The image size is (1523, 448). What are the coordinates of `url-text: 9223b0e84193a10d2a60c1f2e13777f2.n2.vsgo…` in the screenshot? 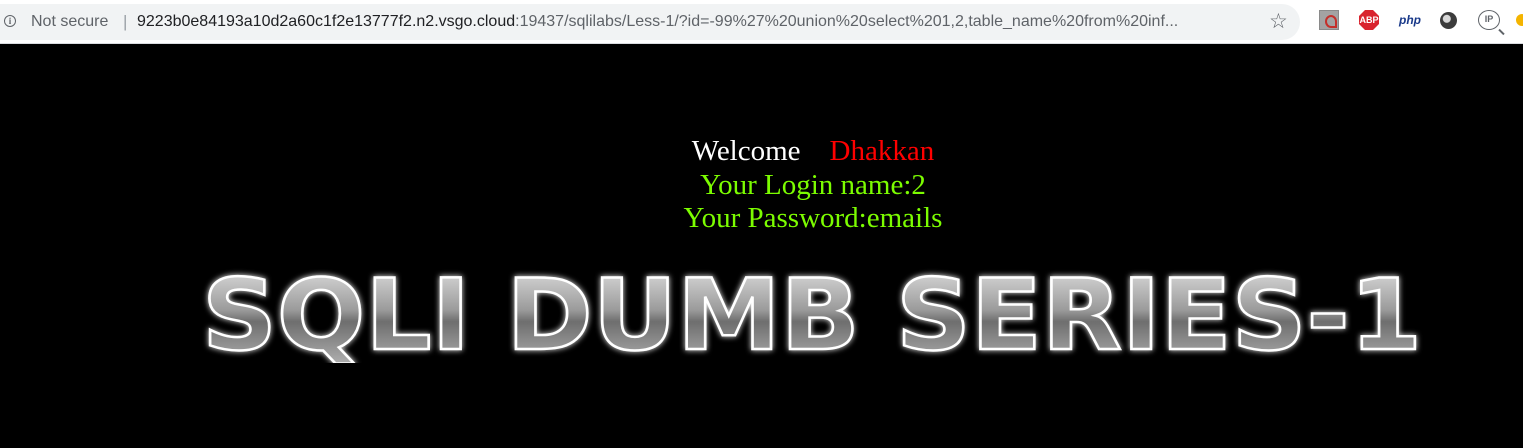 It's located at (694, 22).